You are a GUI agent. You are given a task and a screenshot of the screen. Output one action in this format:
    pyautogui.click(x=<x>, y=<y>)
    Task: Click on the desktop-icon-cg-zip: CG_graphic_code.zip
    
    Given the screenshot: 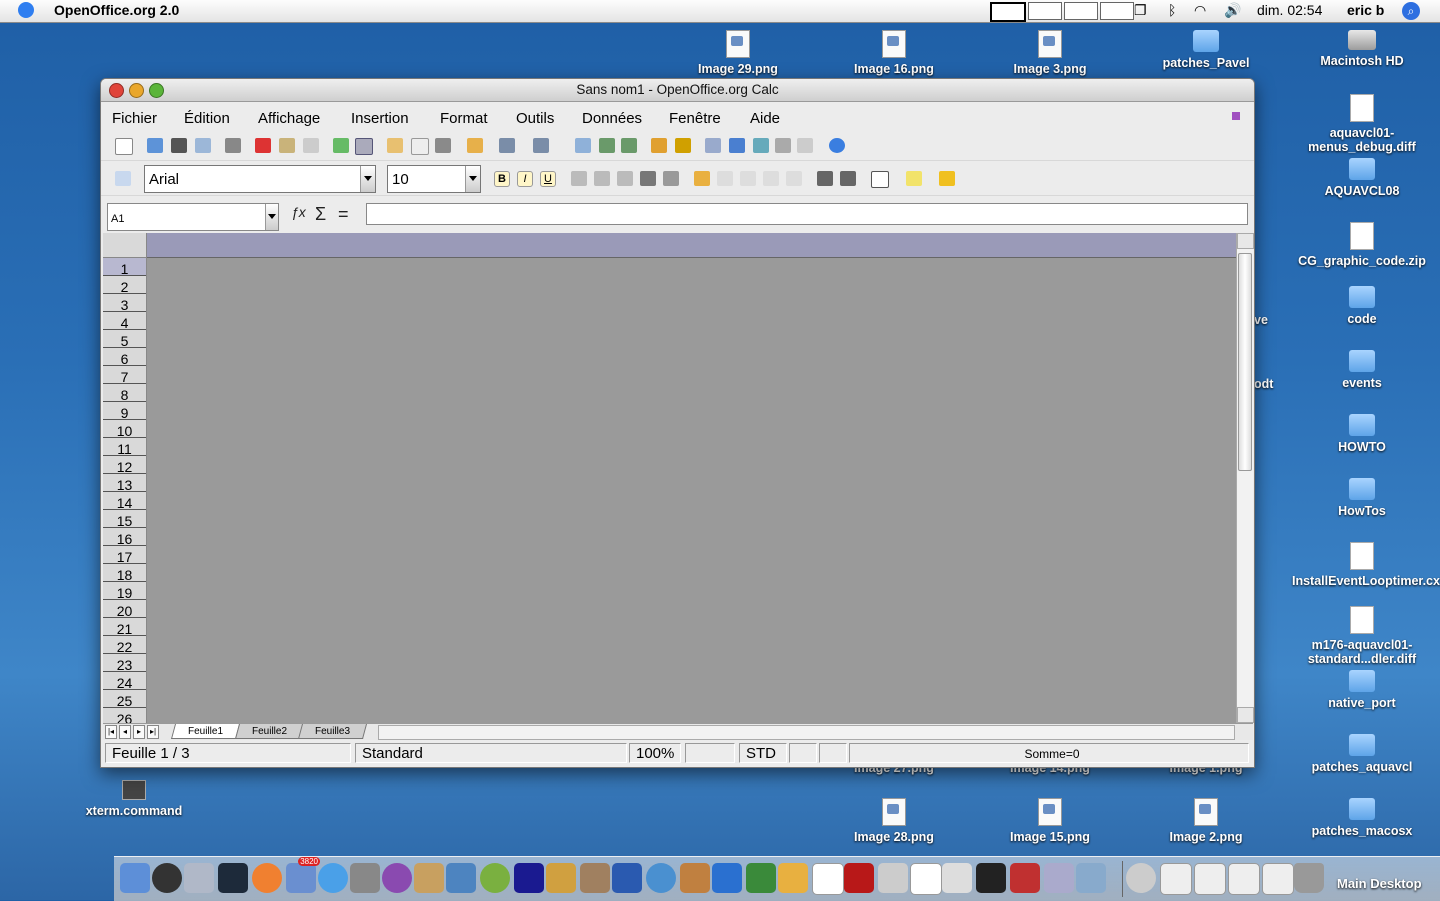 What is the action you would take?
    pyautogui.click(x=1362, y=245)
    